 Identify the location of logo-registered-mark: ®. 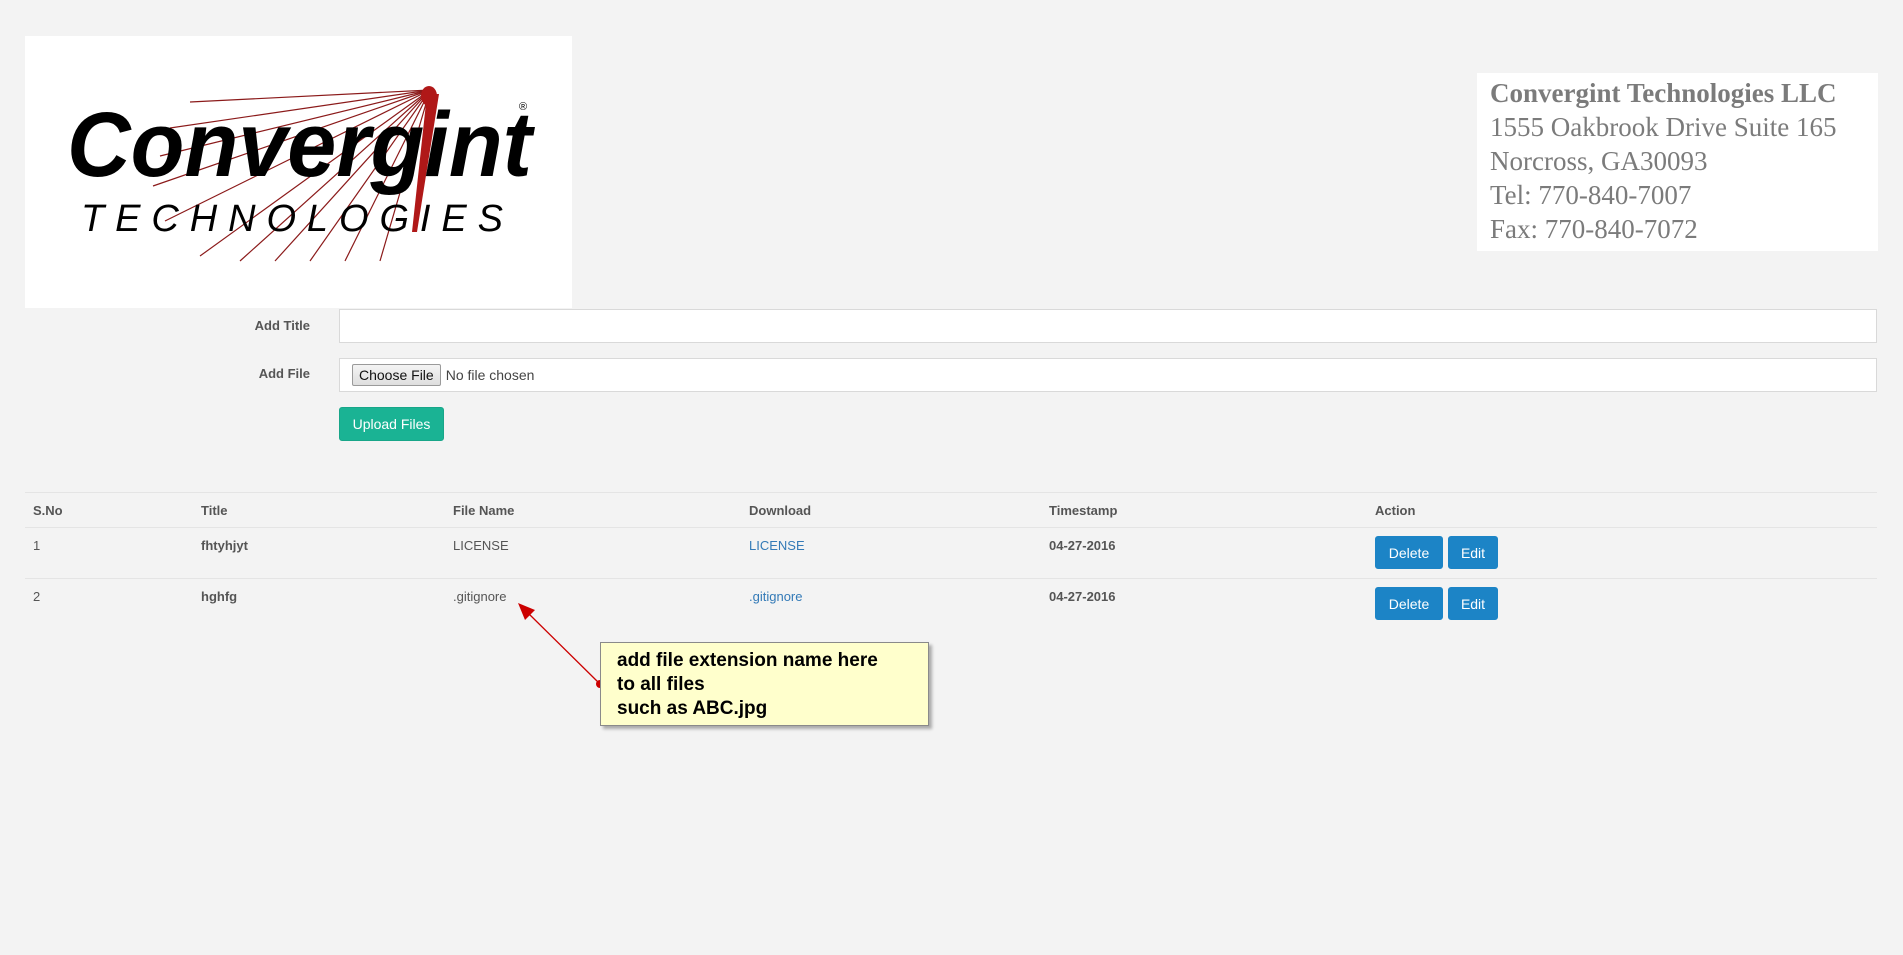
(523, 107).